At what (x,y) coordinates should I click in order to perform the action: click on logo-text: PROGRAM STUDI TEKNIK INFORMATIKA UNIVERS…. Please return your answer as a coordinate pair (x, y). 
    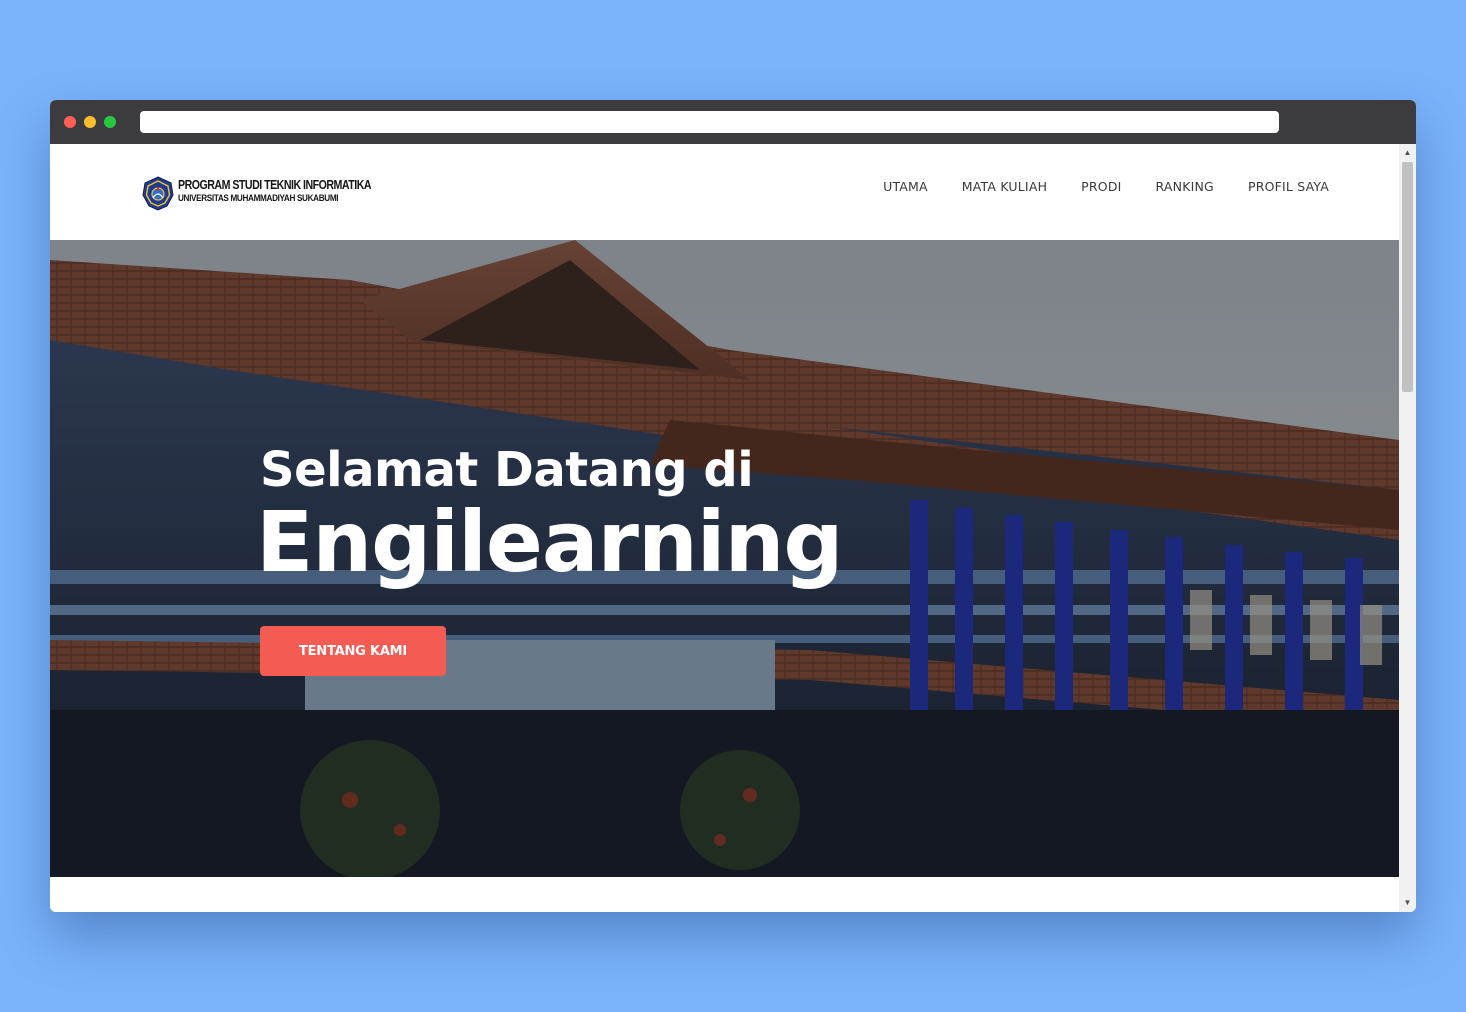
    Looking at the image, I should click on (291, 191).